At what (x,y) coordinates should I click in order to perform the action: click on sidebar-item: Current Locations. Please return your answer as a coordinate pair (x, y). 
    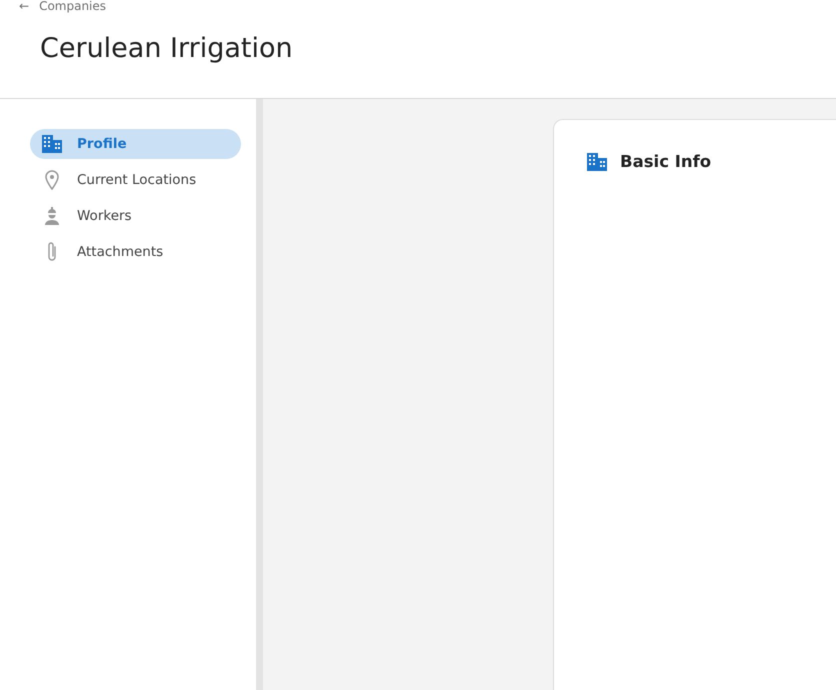
    Looking at the image, I should click on (135, 180).